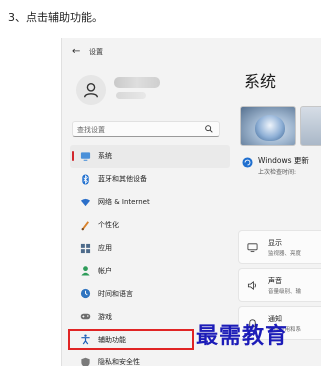 Image resolution: width=321 pixels, height=366 pixels. I want to click on nav-item-label: 时间和语言, so click(115, 293).